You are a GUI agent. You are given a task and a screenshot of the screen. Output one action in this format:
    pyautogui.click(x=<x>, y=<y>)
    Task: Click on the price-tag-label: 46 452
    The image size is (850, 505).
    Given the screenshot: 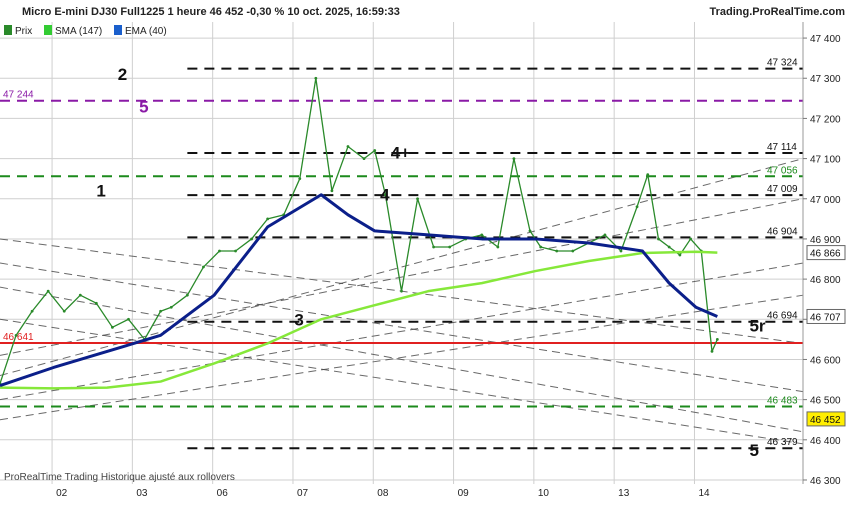 What is the action you would take?
    pyautogui.click(x=825, y=420)
    